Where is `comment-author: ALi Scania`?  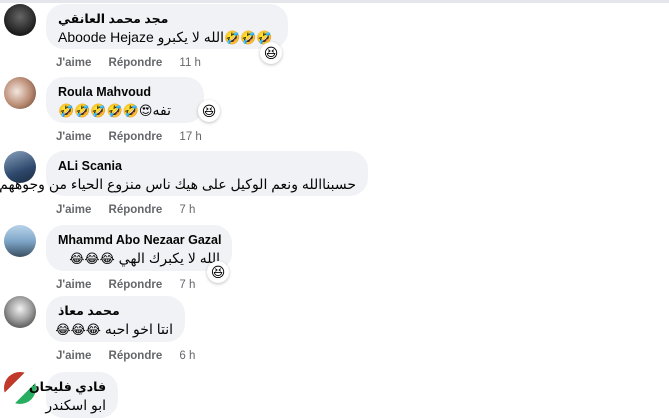
comment-author: ALi Scania is located at coordinates (207, 166).